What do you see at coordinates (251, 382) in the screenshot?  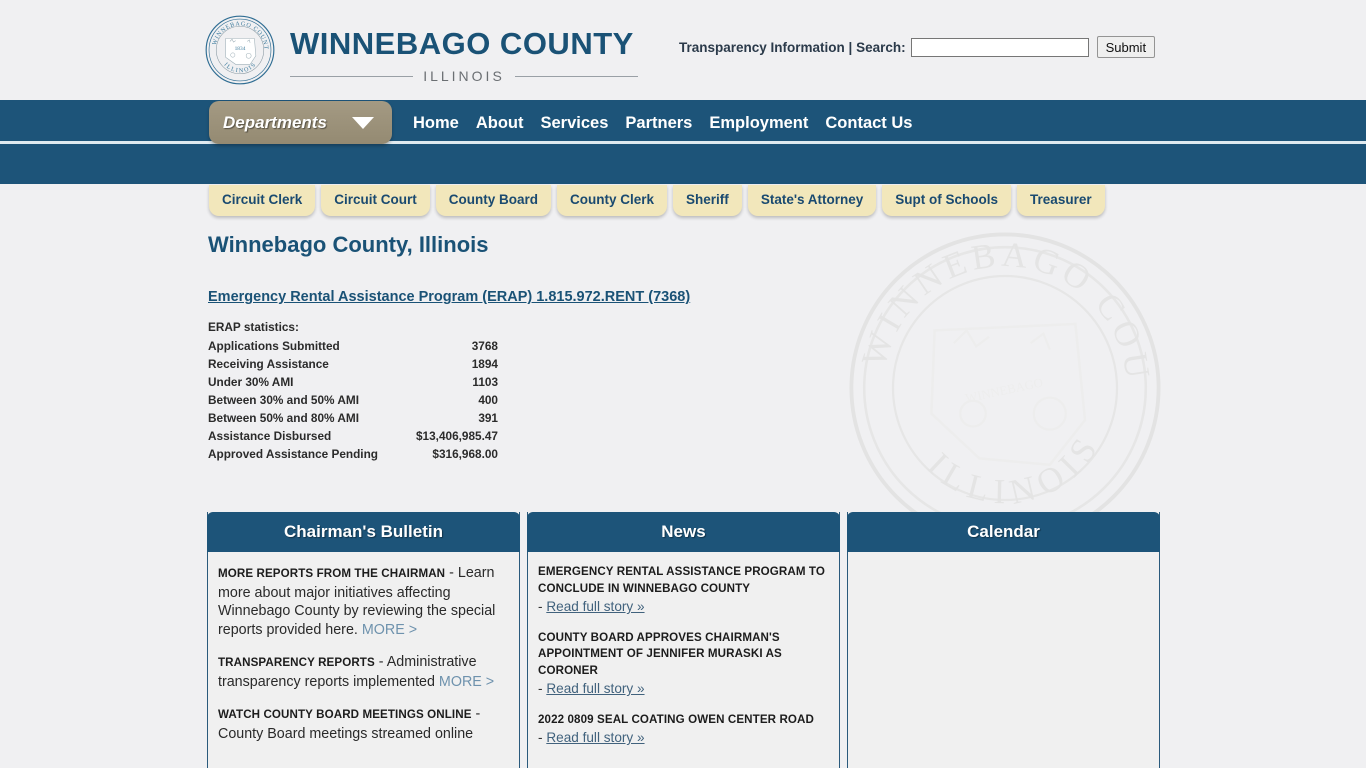 I see `erap-label: Under 30% AMI` at bounding box center [251, 382].